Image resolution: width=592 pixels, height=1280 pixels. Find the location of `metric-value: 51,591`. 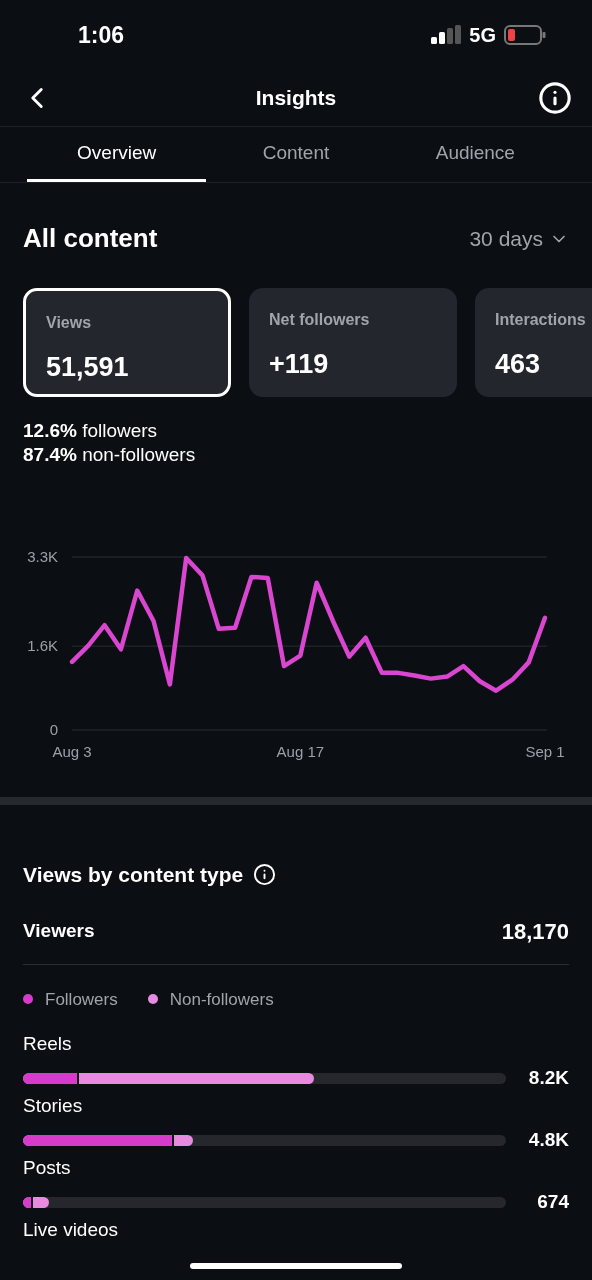

metric-value: 51,591 is located at coordinates (88, 367).